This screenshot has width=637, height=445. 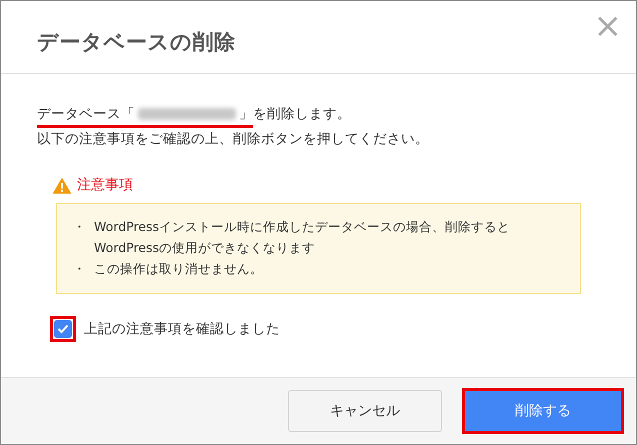 What do you see at coordinates (63, 329) in the screenshot?
I see `check-icon` at bounding box center [63, 329].